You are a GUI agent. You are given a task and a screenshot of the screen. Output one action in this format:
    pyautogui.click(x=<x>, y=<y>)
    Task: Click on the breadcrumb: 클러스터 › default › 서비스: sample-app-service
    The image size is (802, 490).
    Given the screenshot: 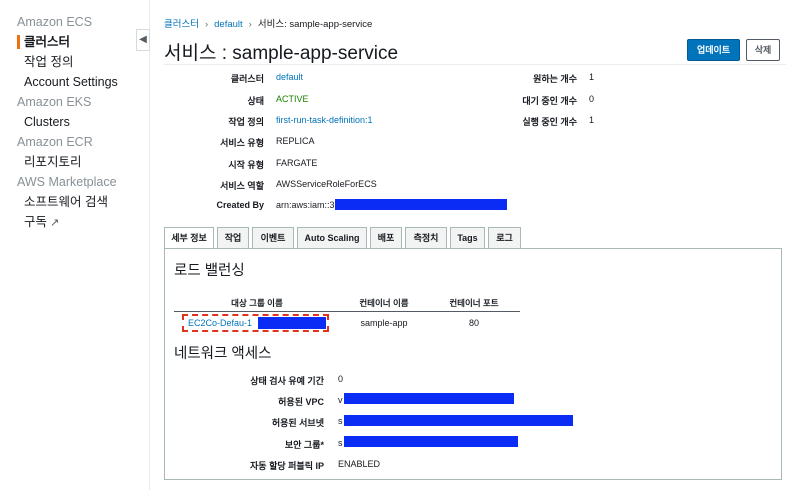 What is the action you would take?
    pyautogui.click(x=268, y=23)
    